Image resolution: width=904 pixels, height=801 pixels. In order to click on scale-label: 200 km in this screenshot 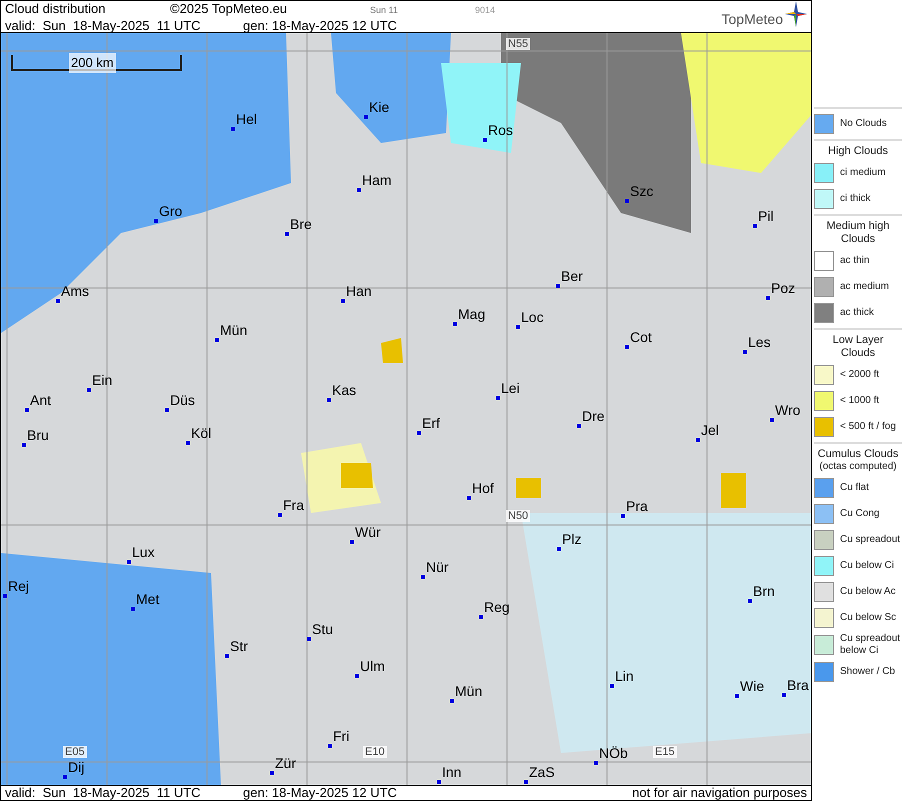, I will do `click(92, 62)`.